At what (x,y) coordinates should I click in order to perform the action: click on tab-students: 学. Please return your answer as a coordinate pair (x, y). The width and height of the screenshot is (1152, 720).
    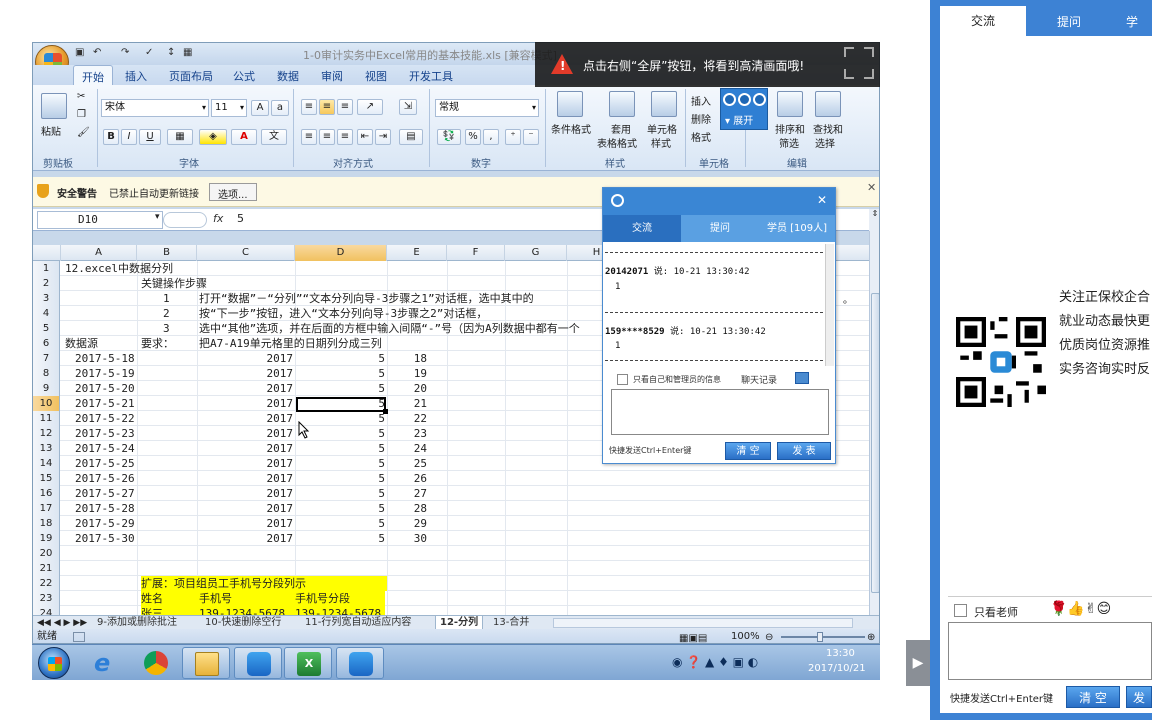
    Looking at the image, I should click on (1132, 22).